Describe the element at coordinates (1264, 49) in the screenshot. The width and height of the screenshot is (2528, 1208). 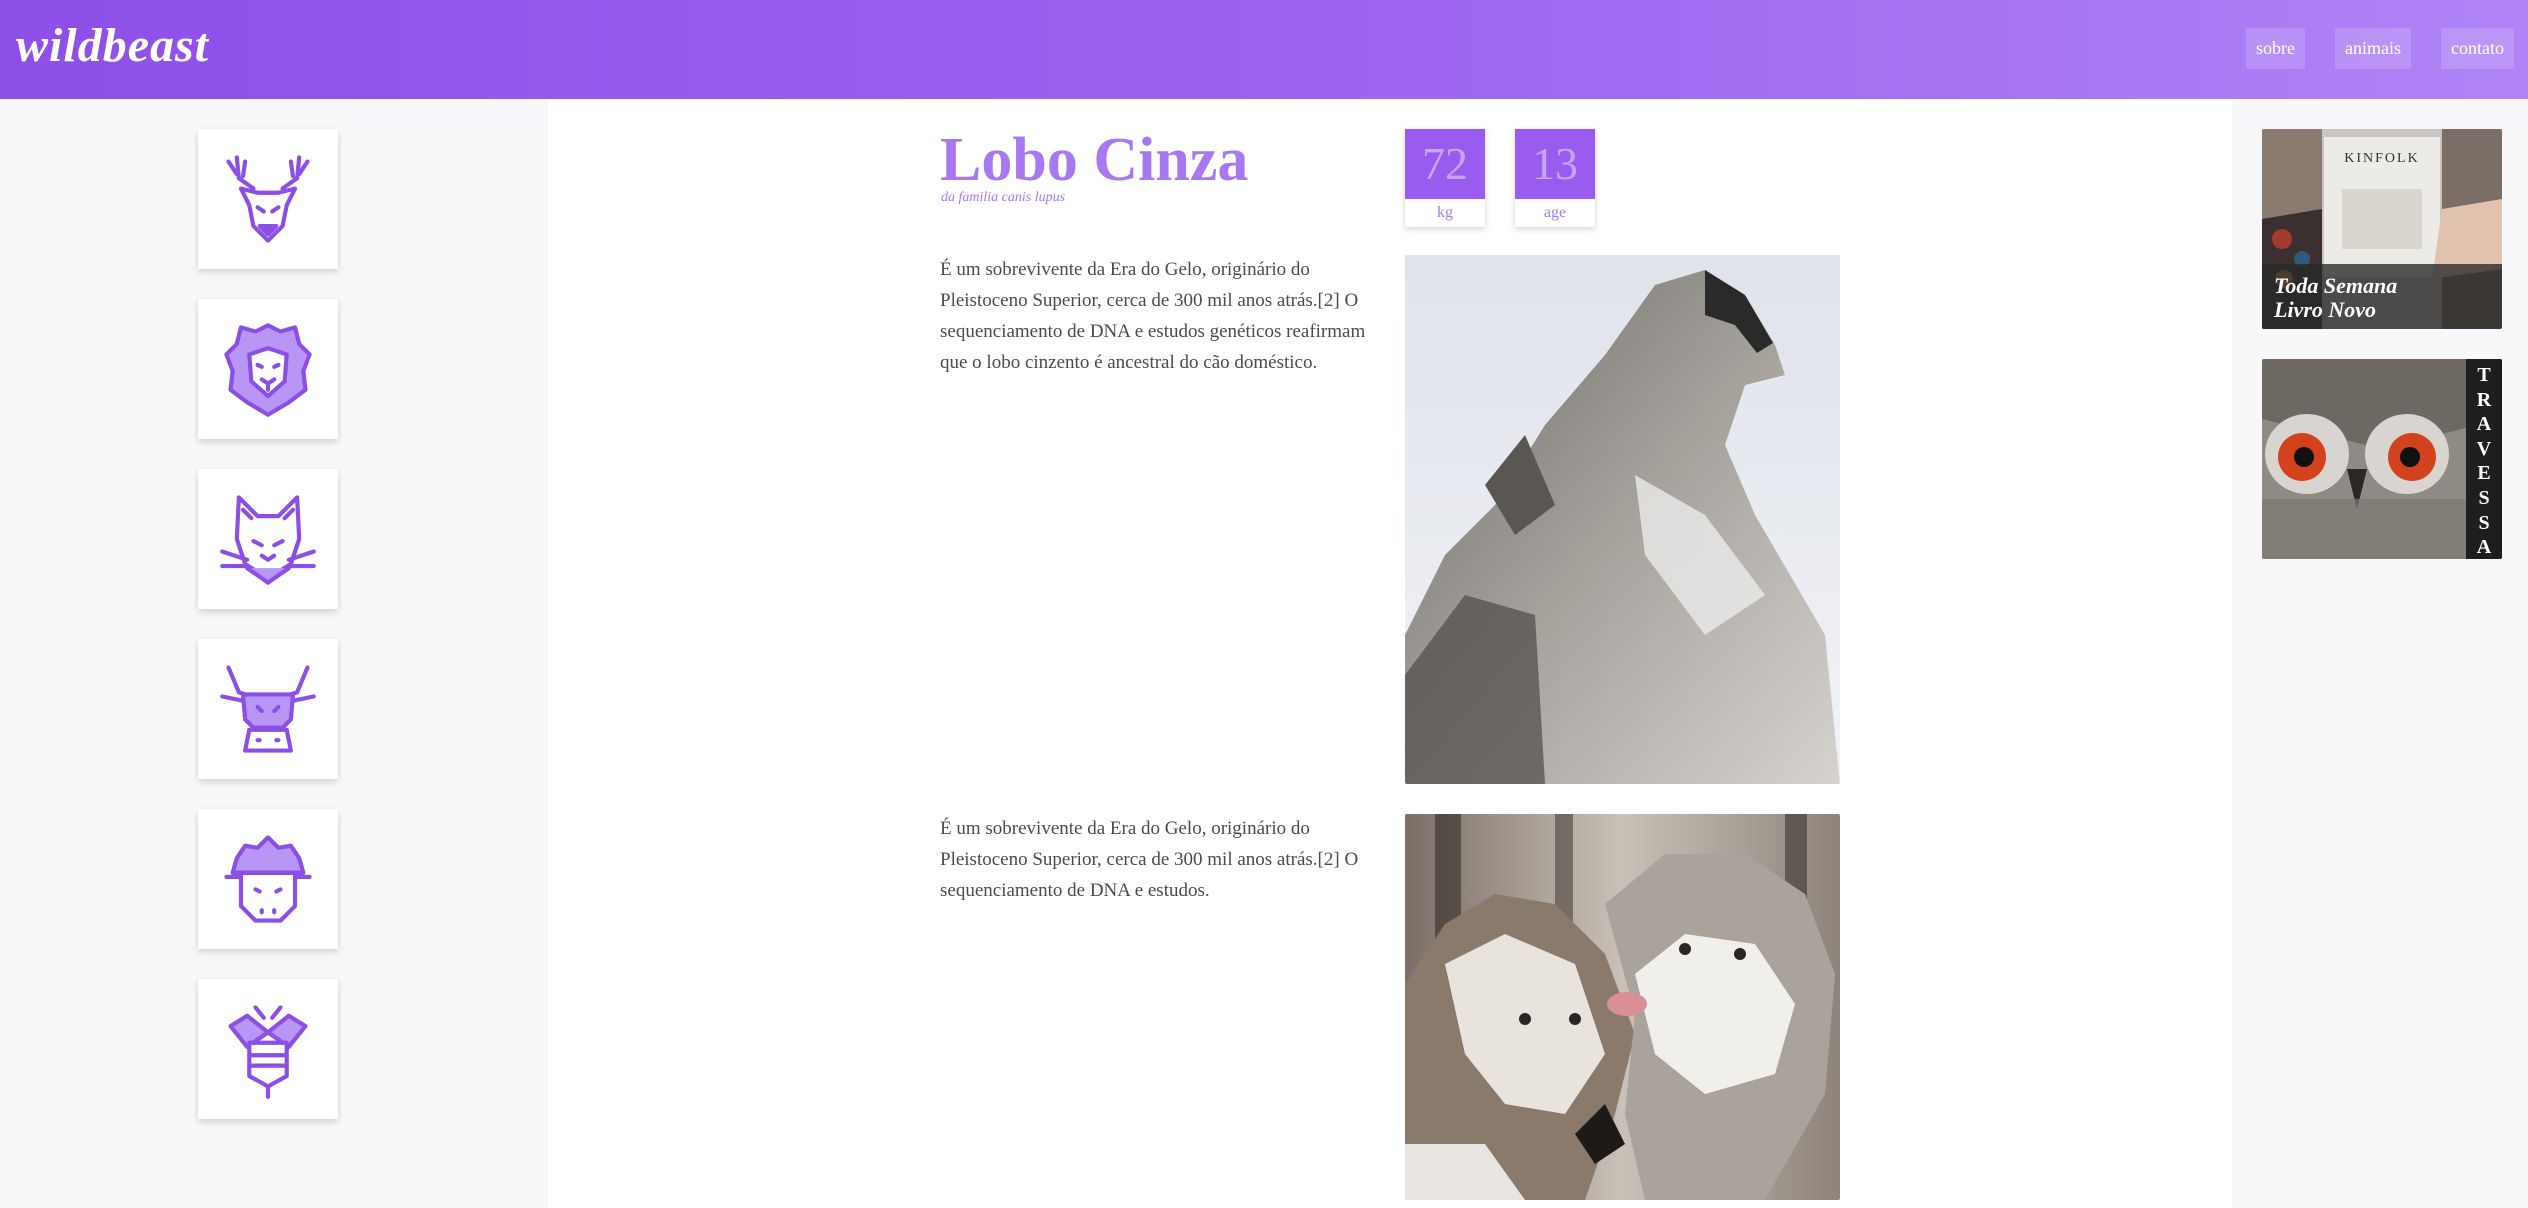
I see `site-header: wildbeast sobre animais contato` at that location.